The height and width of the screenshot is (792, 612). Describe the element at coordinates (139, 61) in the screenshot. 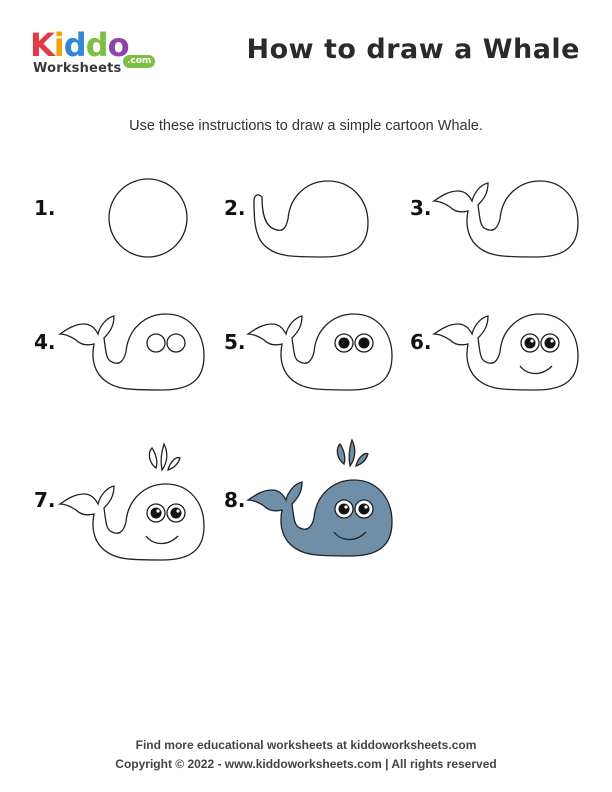

I see `logo-com-badge: .com` at that location.